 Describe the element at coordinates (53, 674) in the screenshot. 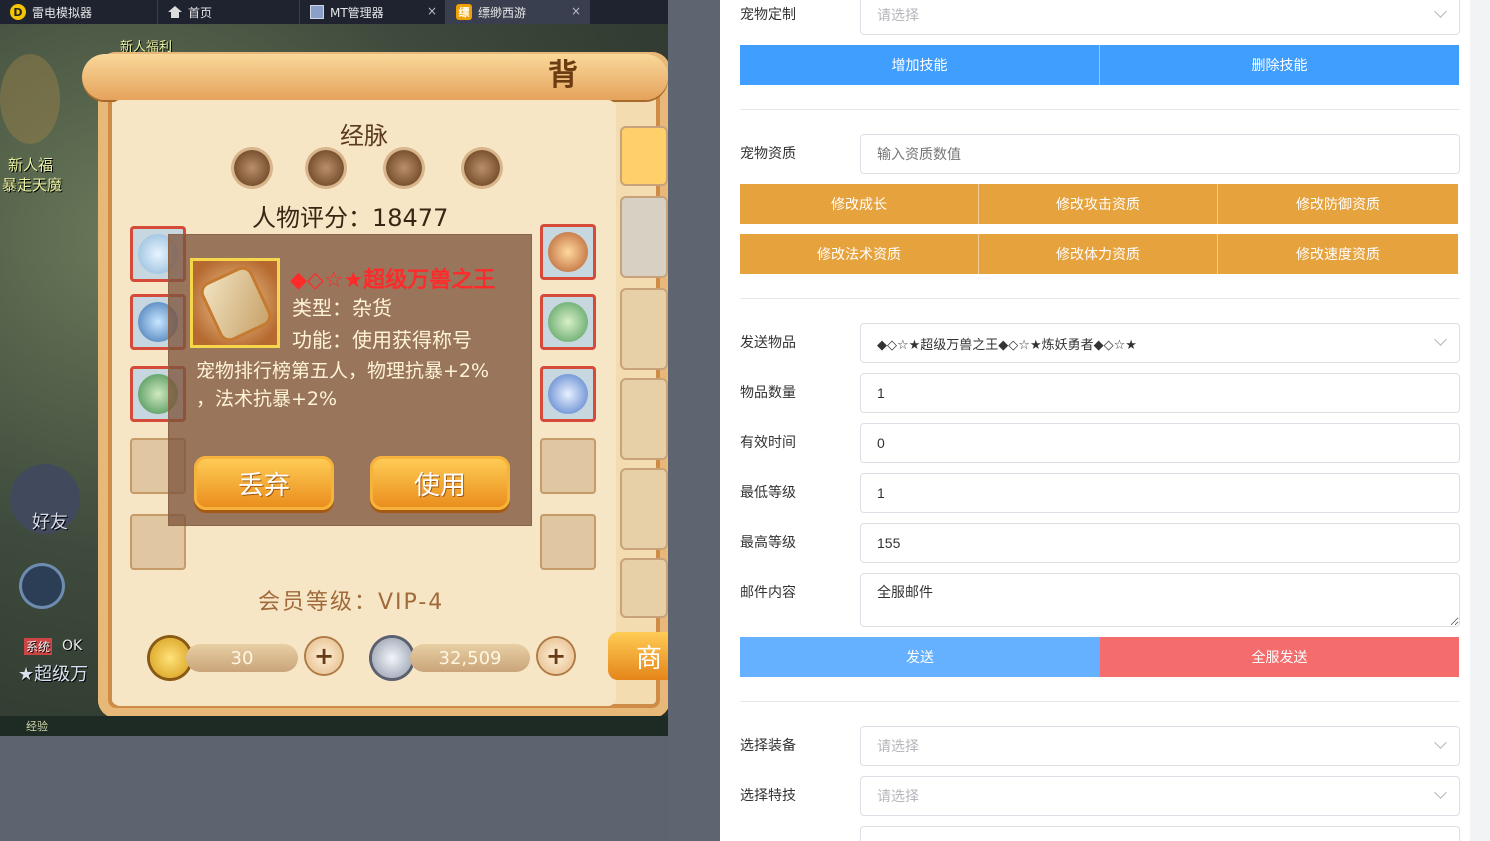

I see `chat-text: ★超级万` at that location.